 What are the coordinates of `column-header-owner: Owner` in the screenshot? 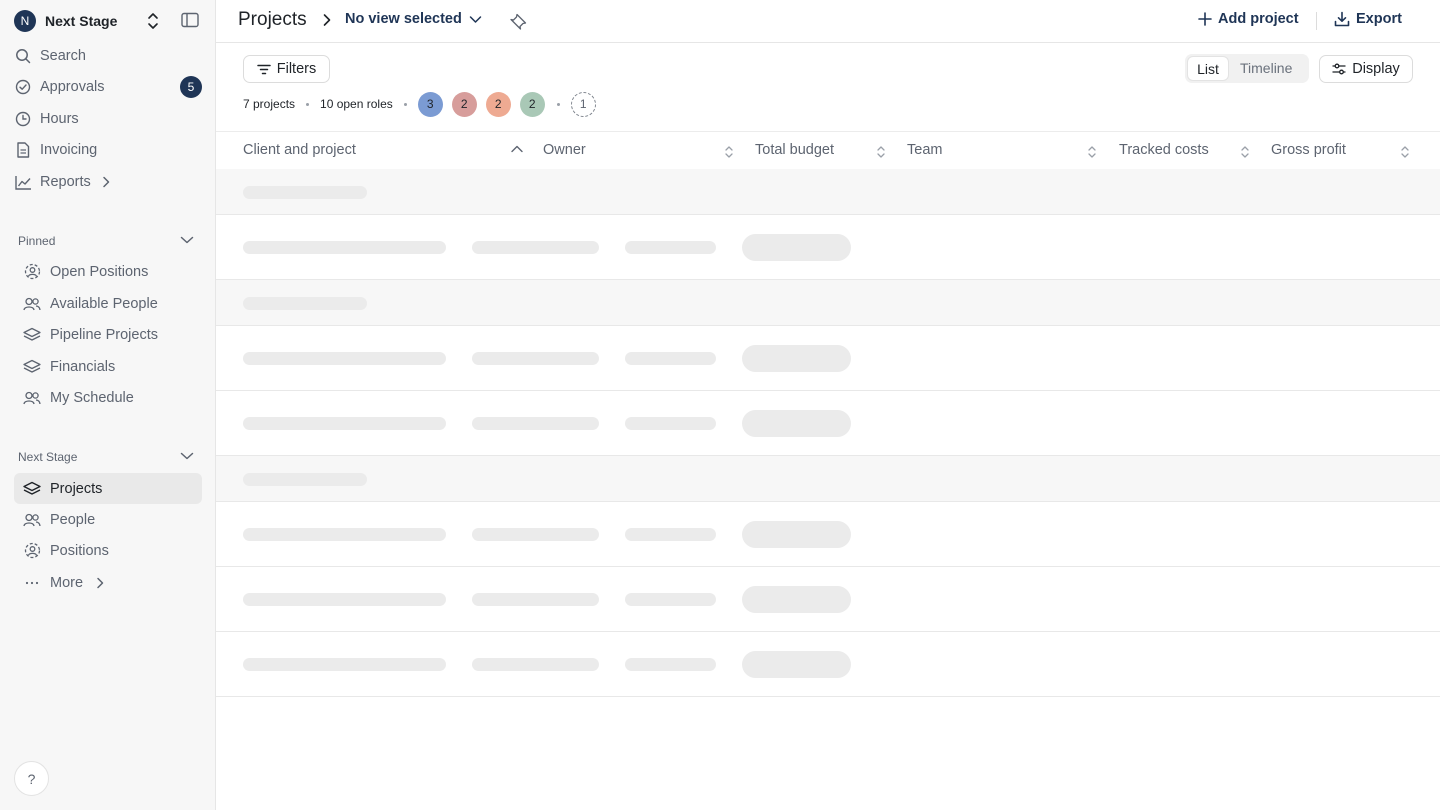 It's located at (564, 150).